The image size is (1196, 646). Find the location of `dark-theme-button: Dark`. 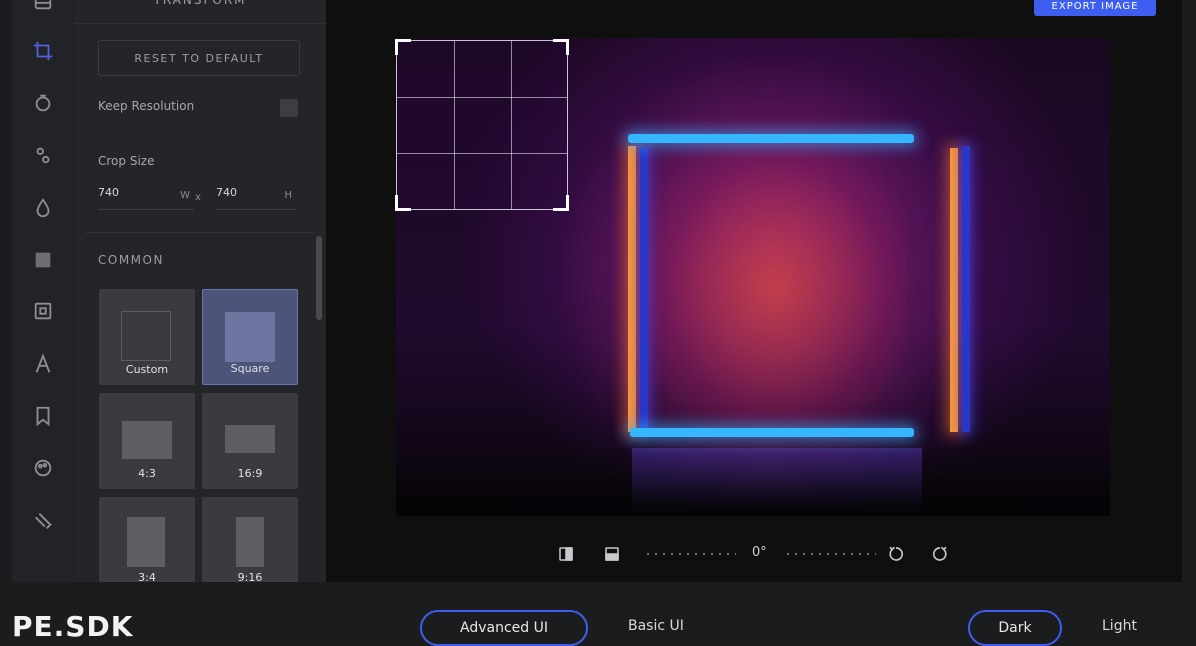

dark-theme-button: Dark is located at coordinates (1015, 628).